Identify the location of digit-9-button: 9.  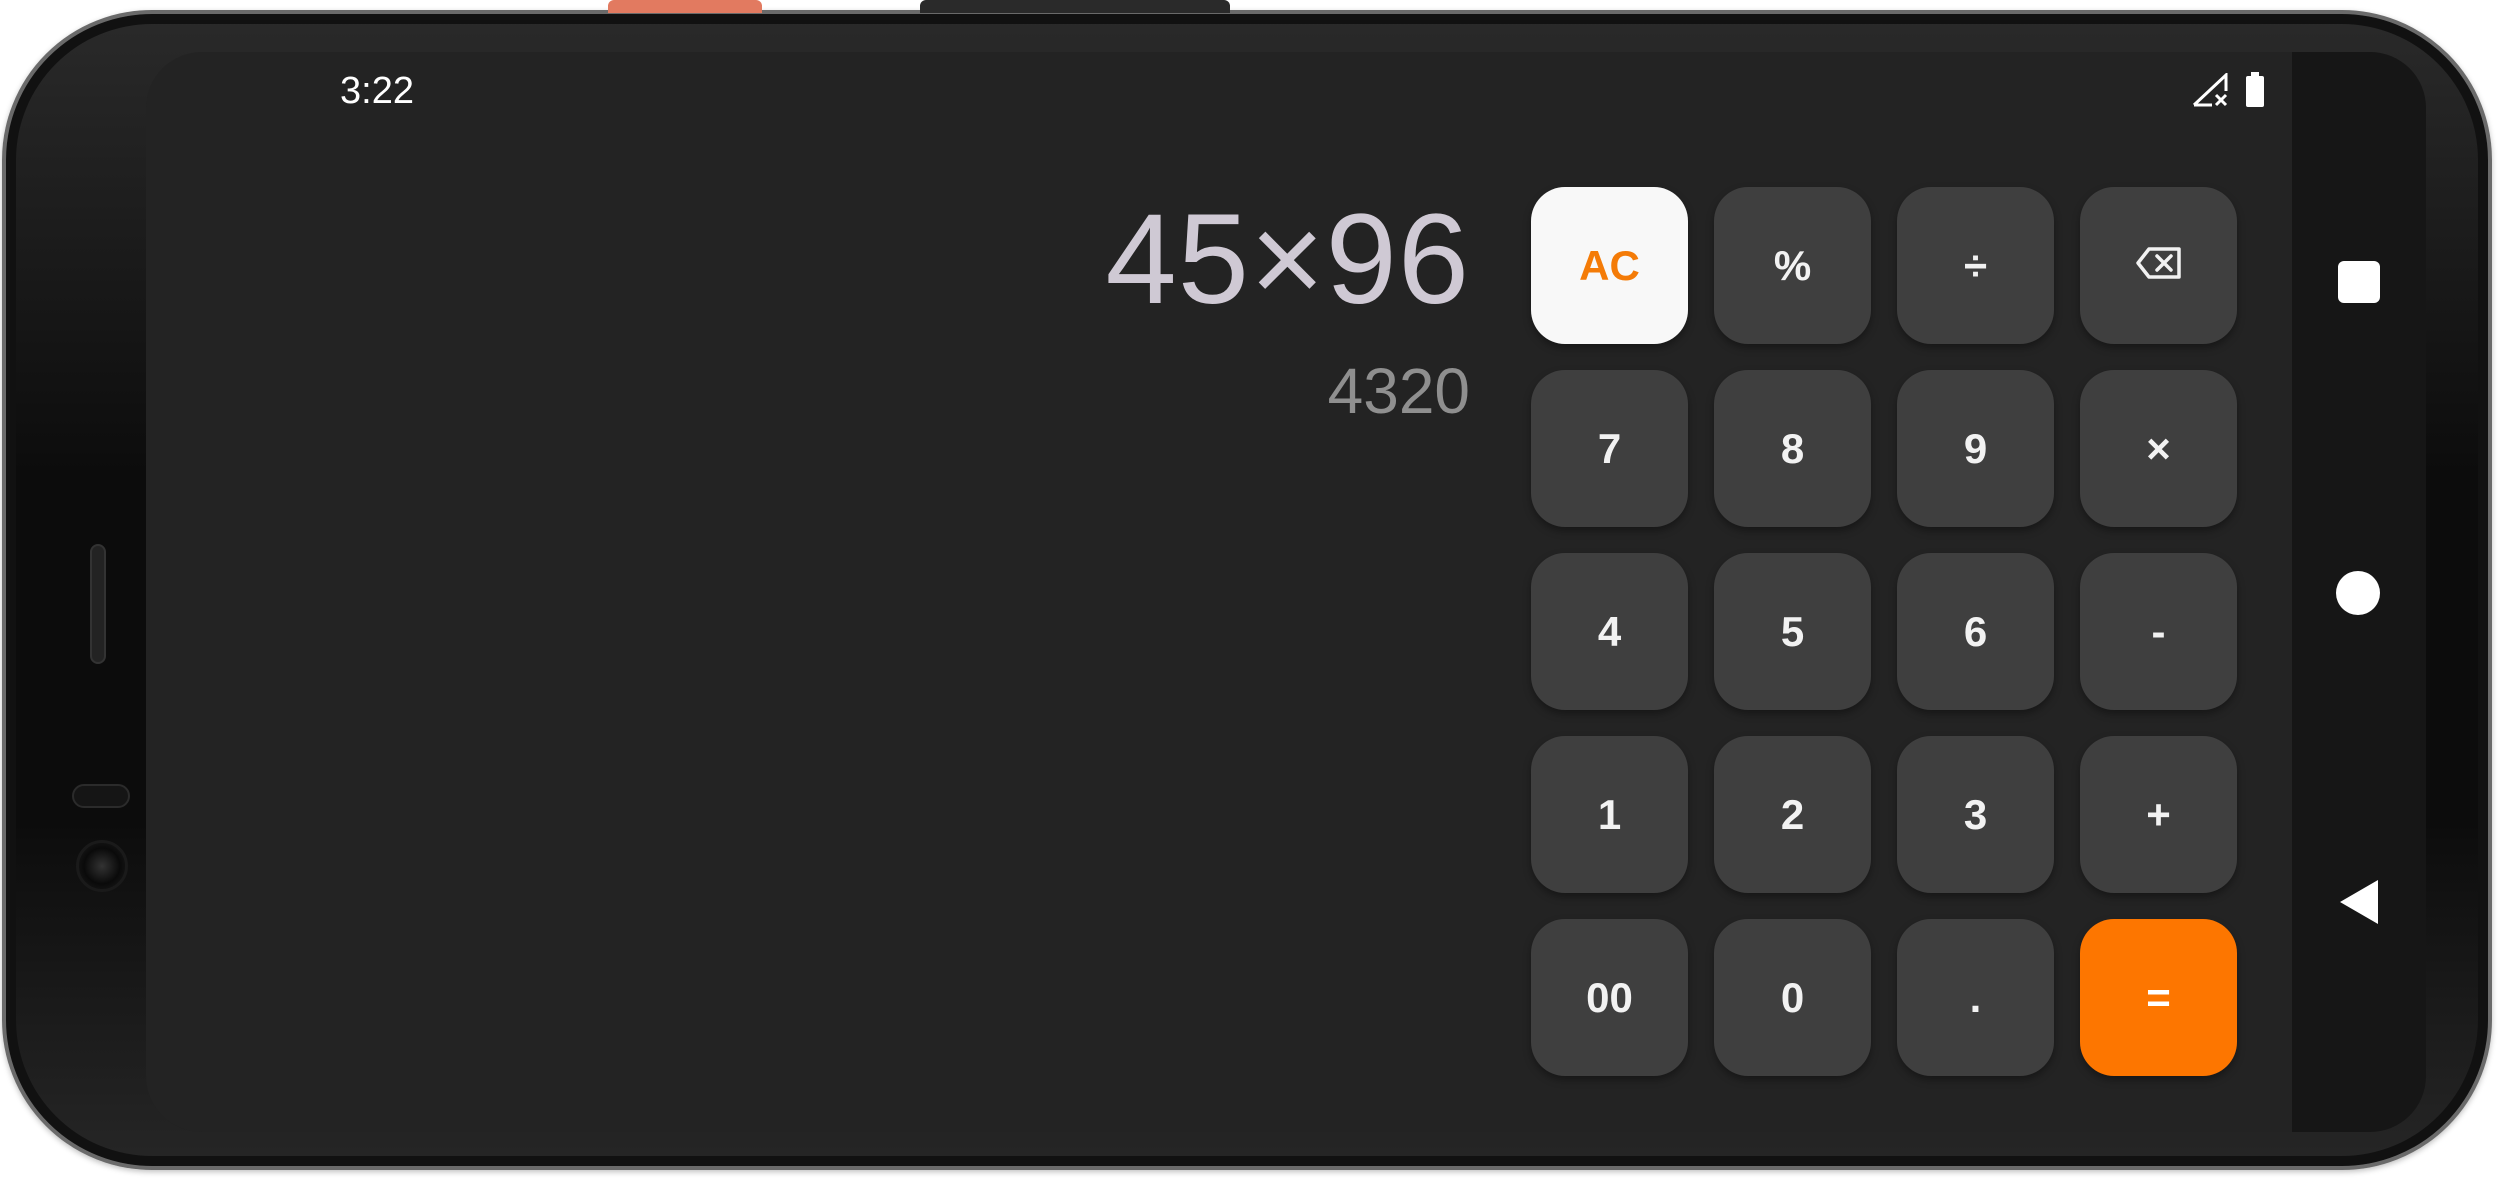
(1975, 448).